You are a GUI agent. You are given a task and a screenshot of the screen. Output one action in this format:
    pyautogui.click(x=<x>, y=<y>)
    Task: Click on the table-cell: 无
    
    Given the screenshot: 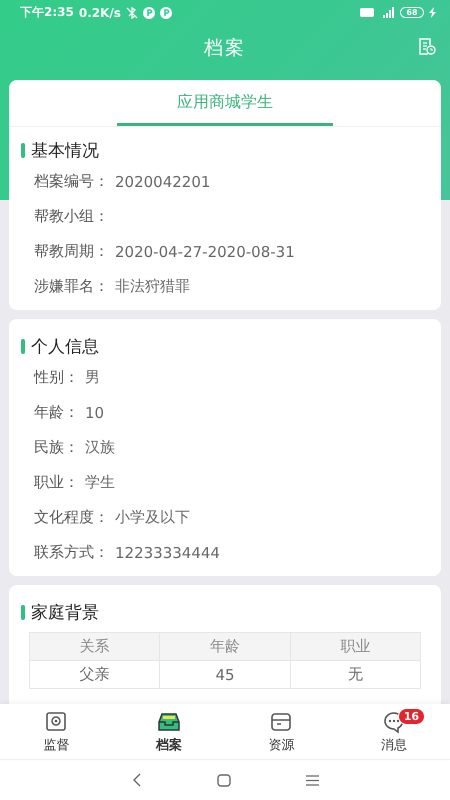 What is the action you would take?
    pyautogui.click(x=355, y=674)
    